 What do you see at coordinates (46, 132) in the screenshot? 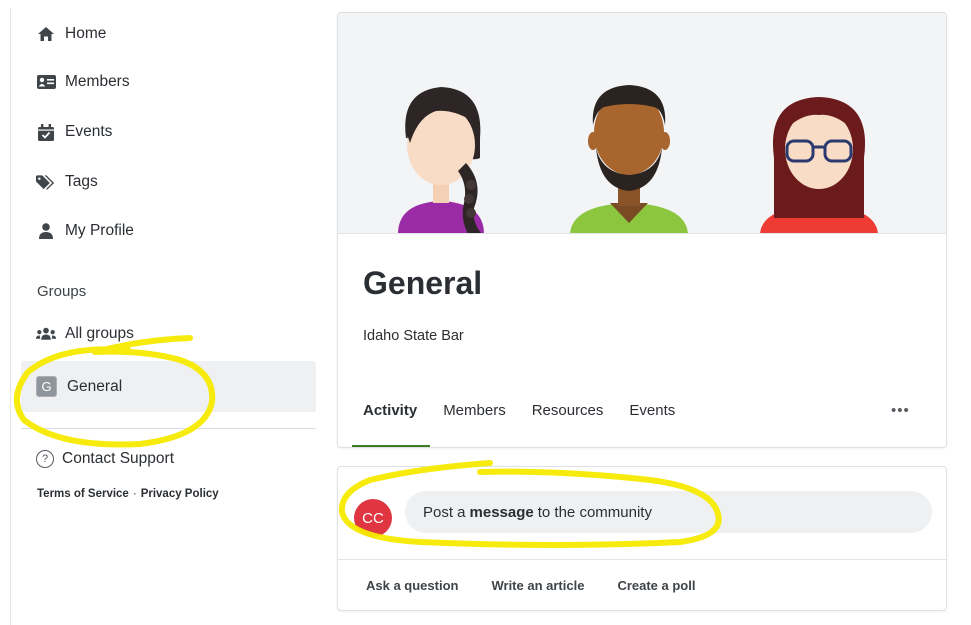
I see `calendar-check-icon` at bounding box center [46, 132].